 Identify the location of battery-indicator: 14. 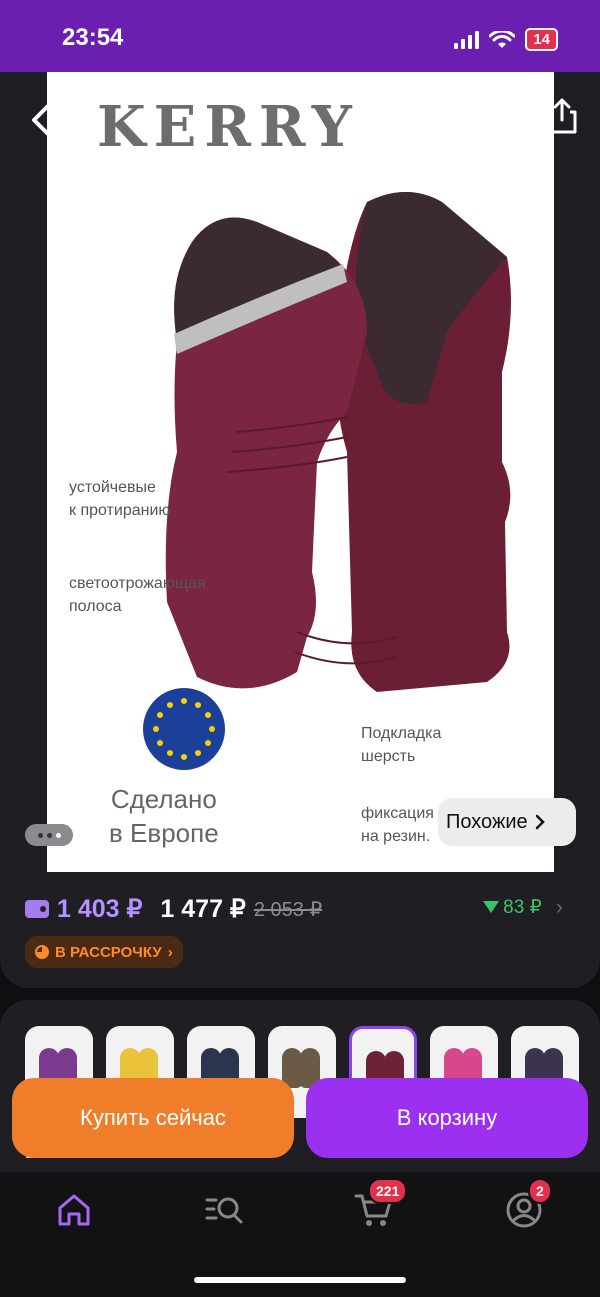
(541, 39).